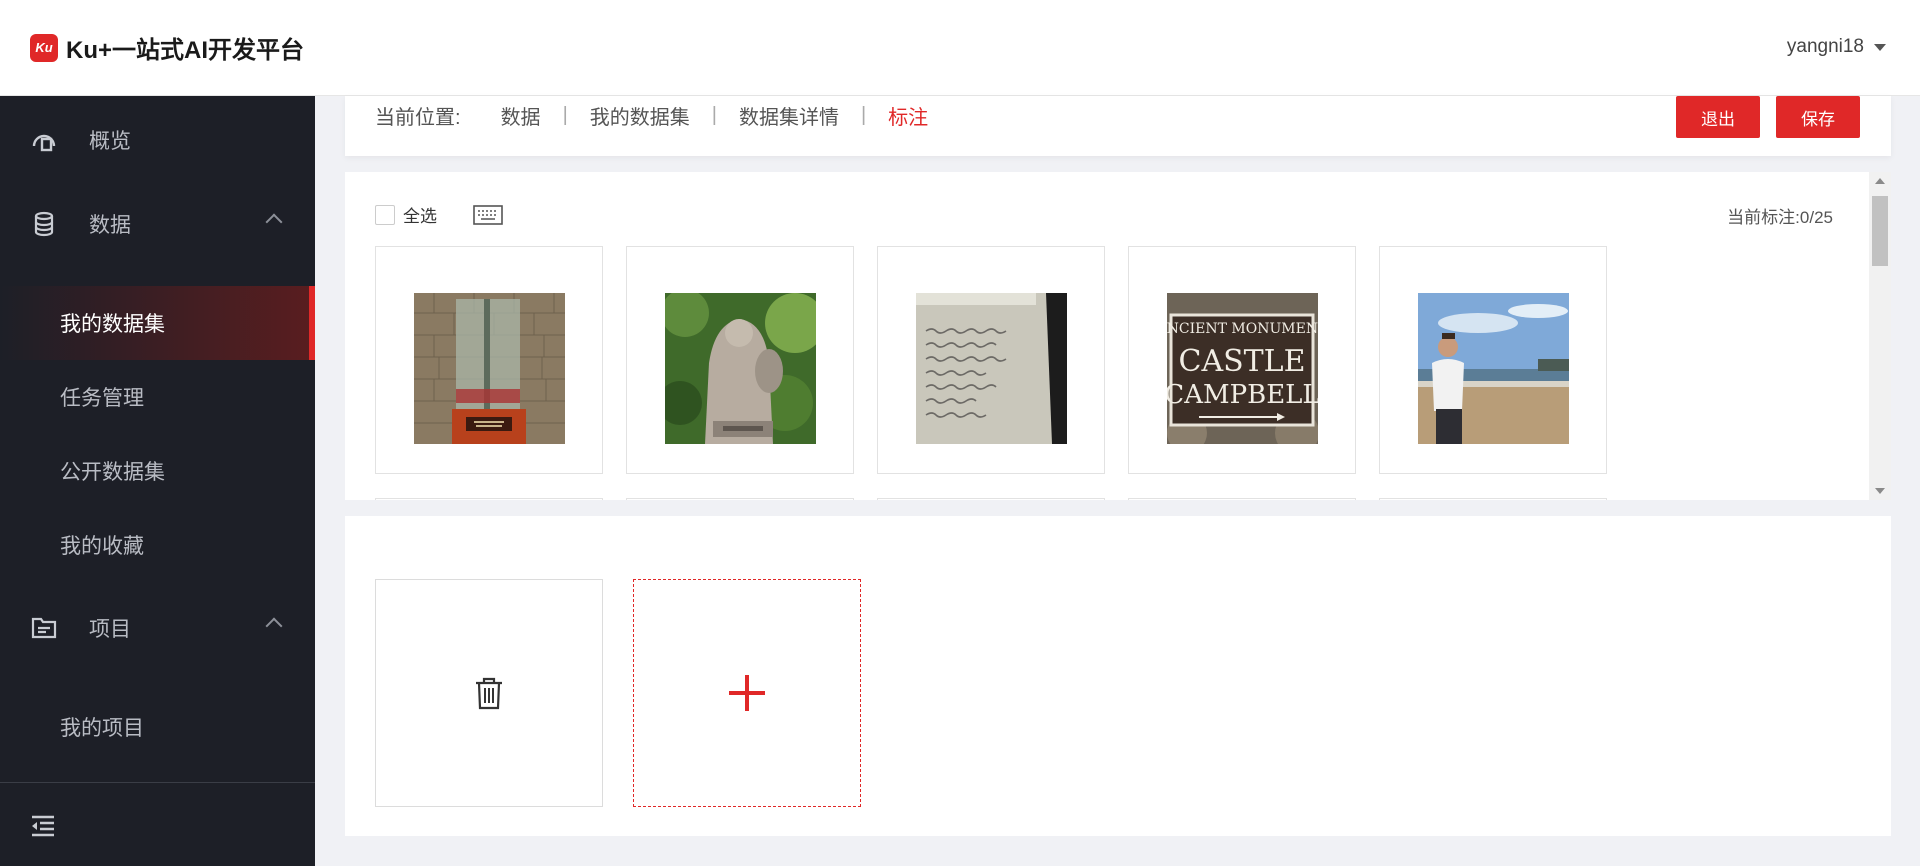  What do you see at coordinates (110, 629) in the screenshot?
I see `sidebar-group-label: 项目` at bounding box center [110, 629].